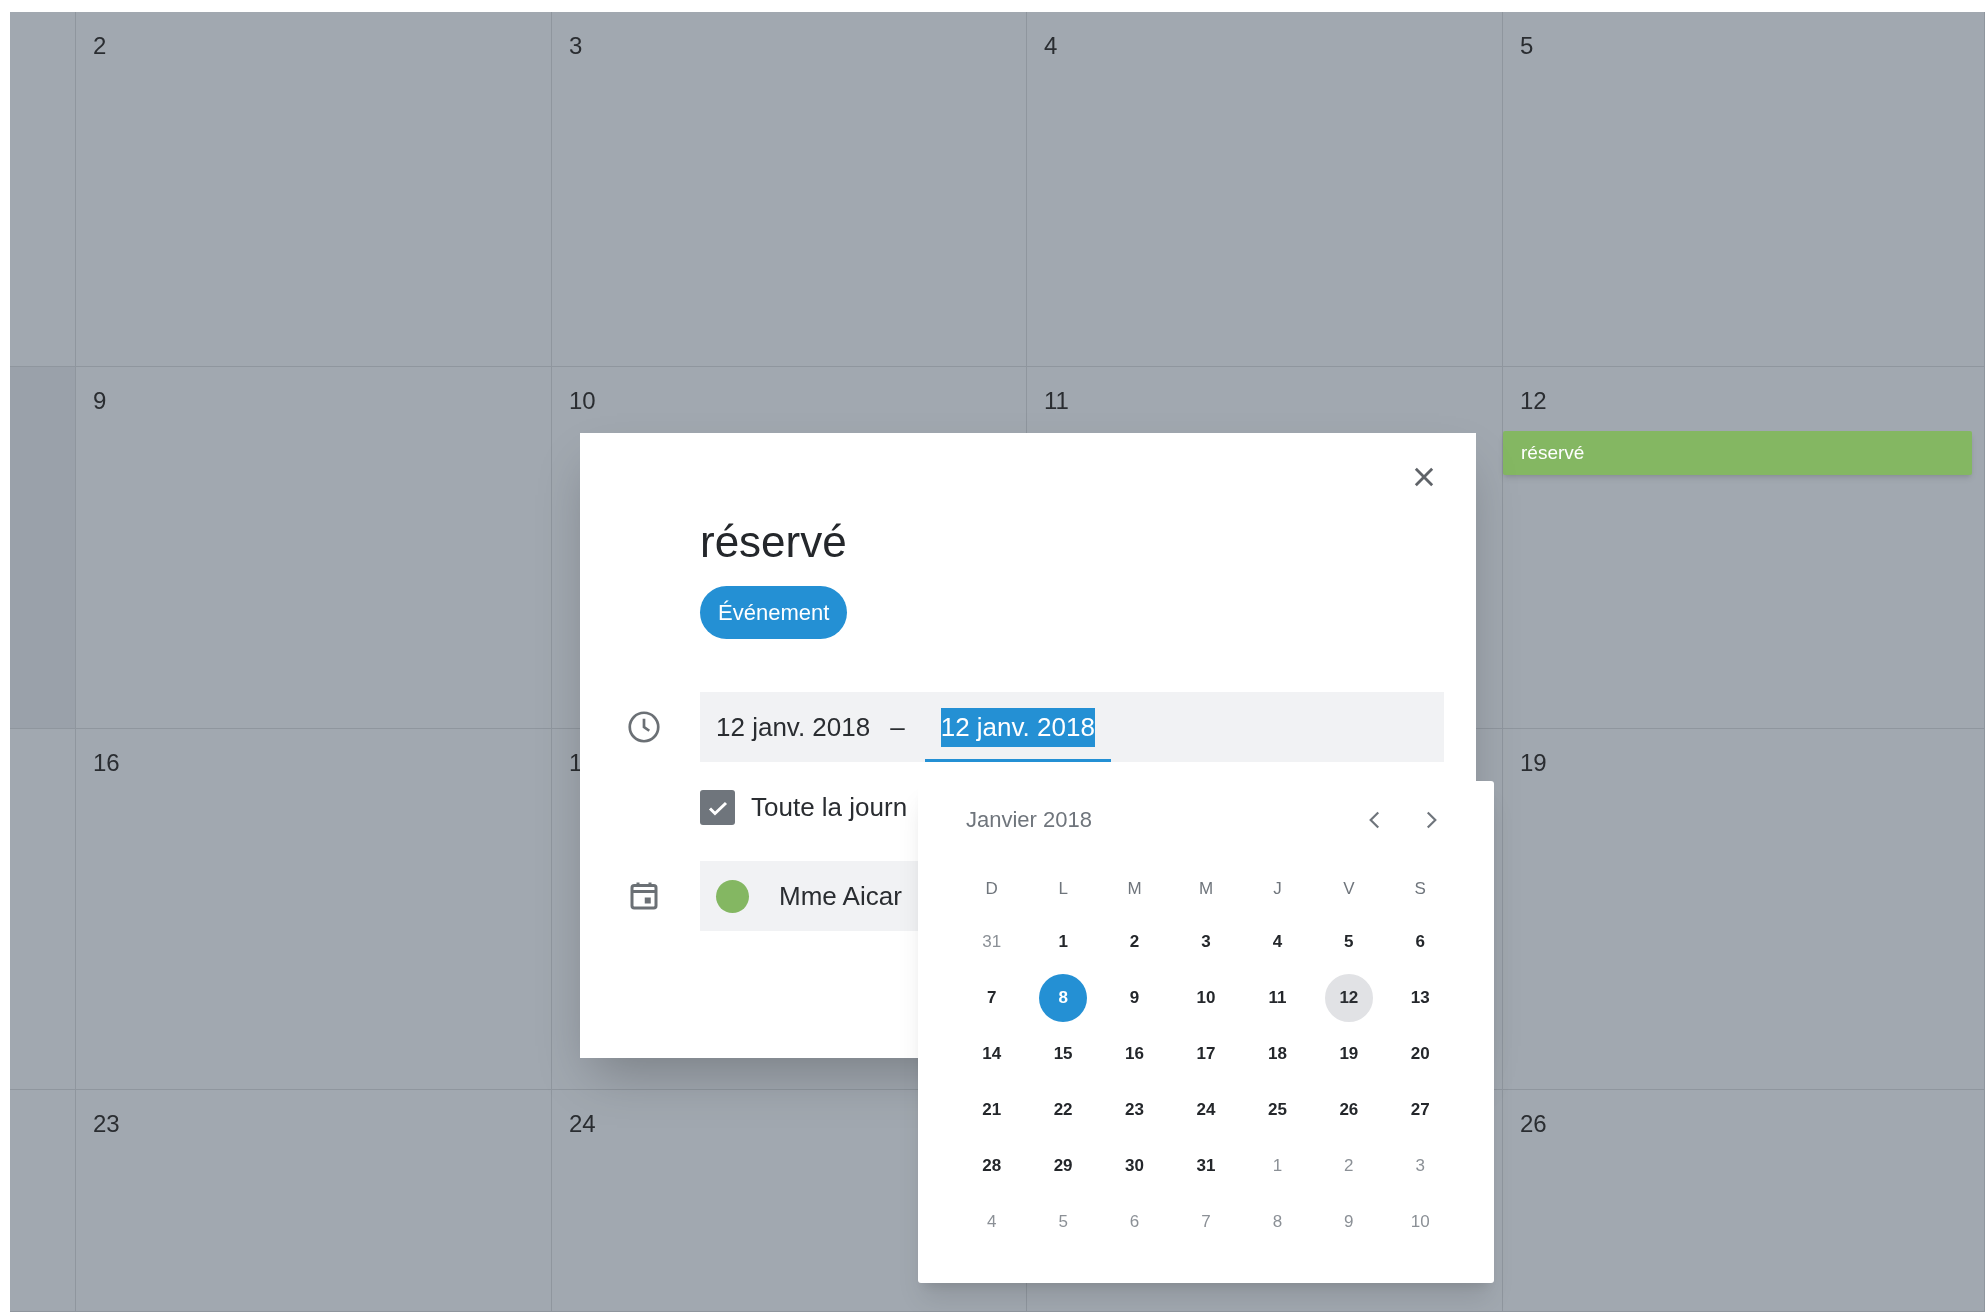 The width and height of the screenshot is (1985, 1312). What do you see at coordinates (106, 1123) in the screenshot?
I see `day-number: 23` at bounding box center [106, 1123].